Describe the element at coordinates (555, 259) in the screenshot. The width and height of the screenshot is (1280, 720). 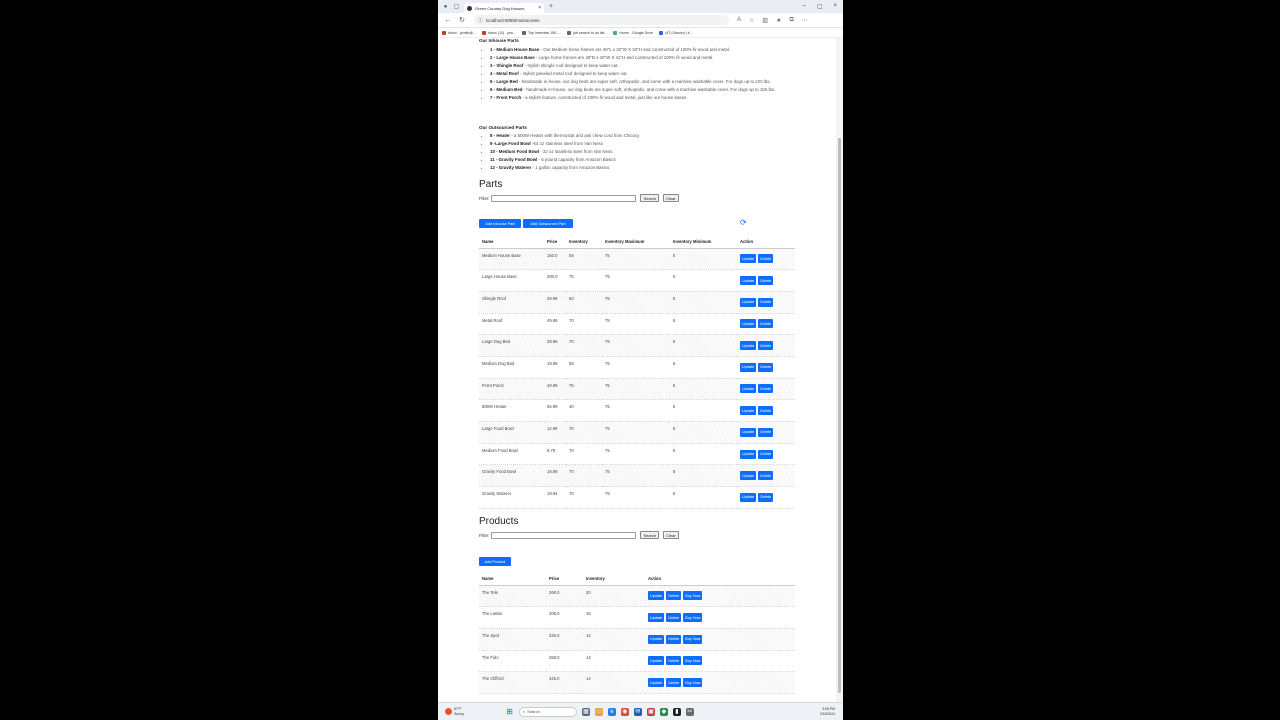
I see `table-cell: 150.0` at that location.